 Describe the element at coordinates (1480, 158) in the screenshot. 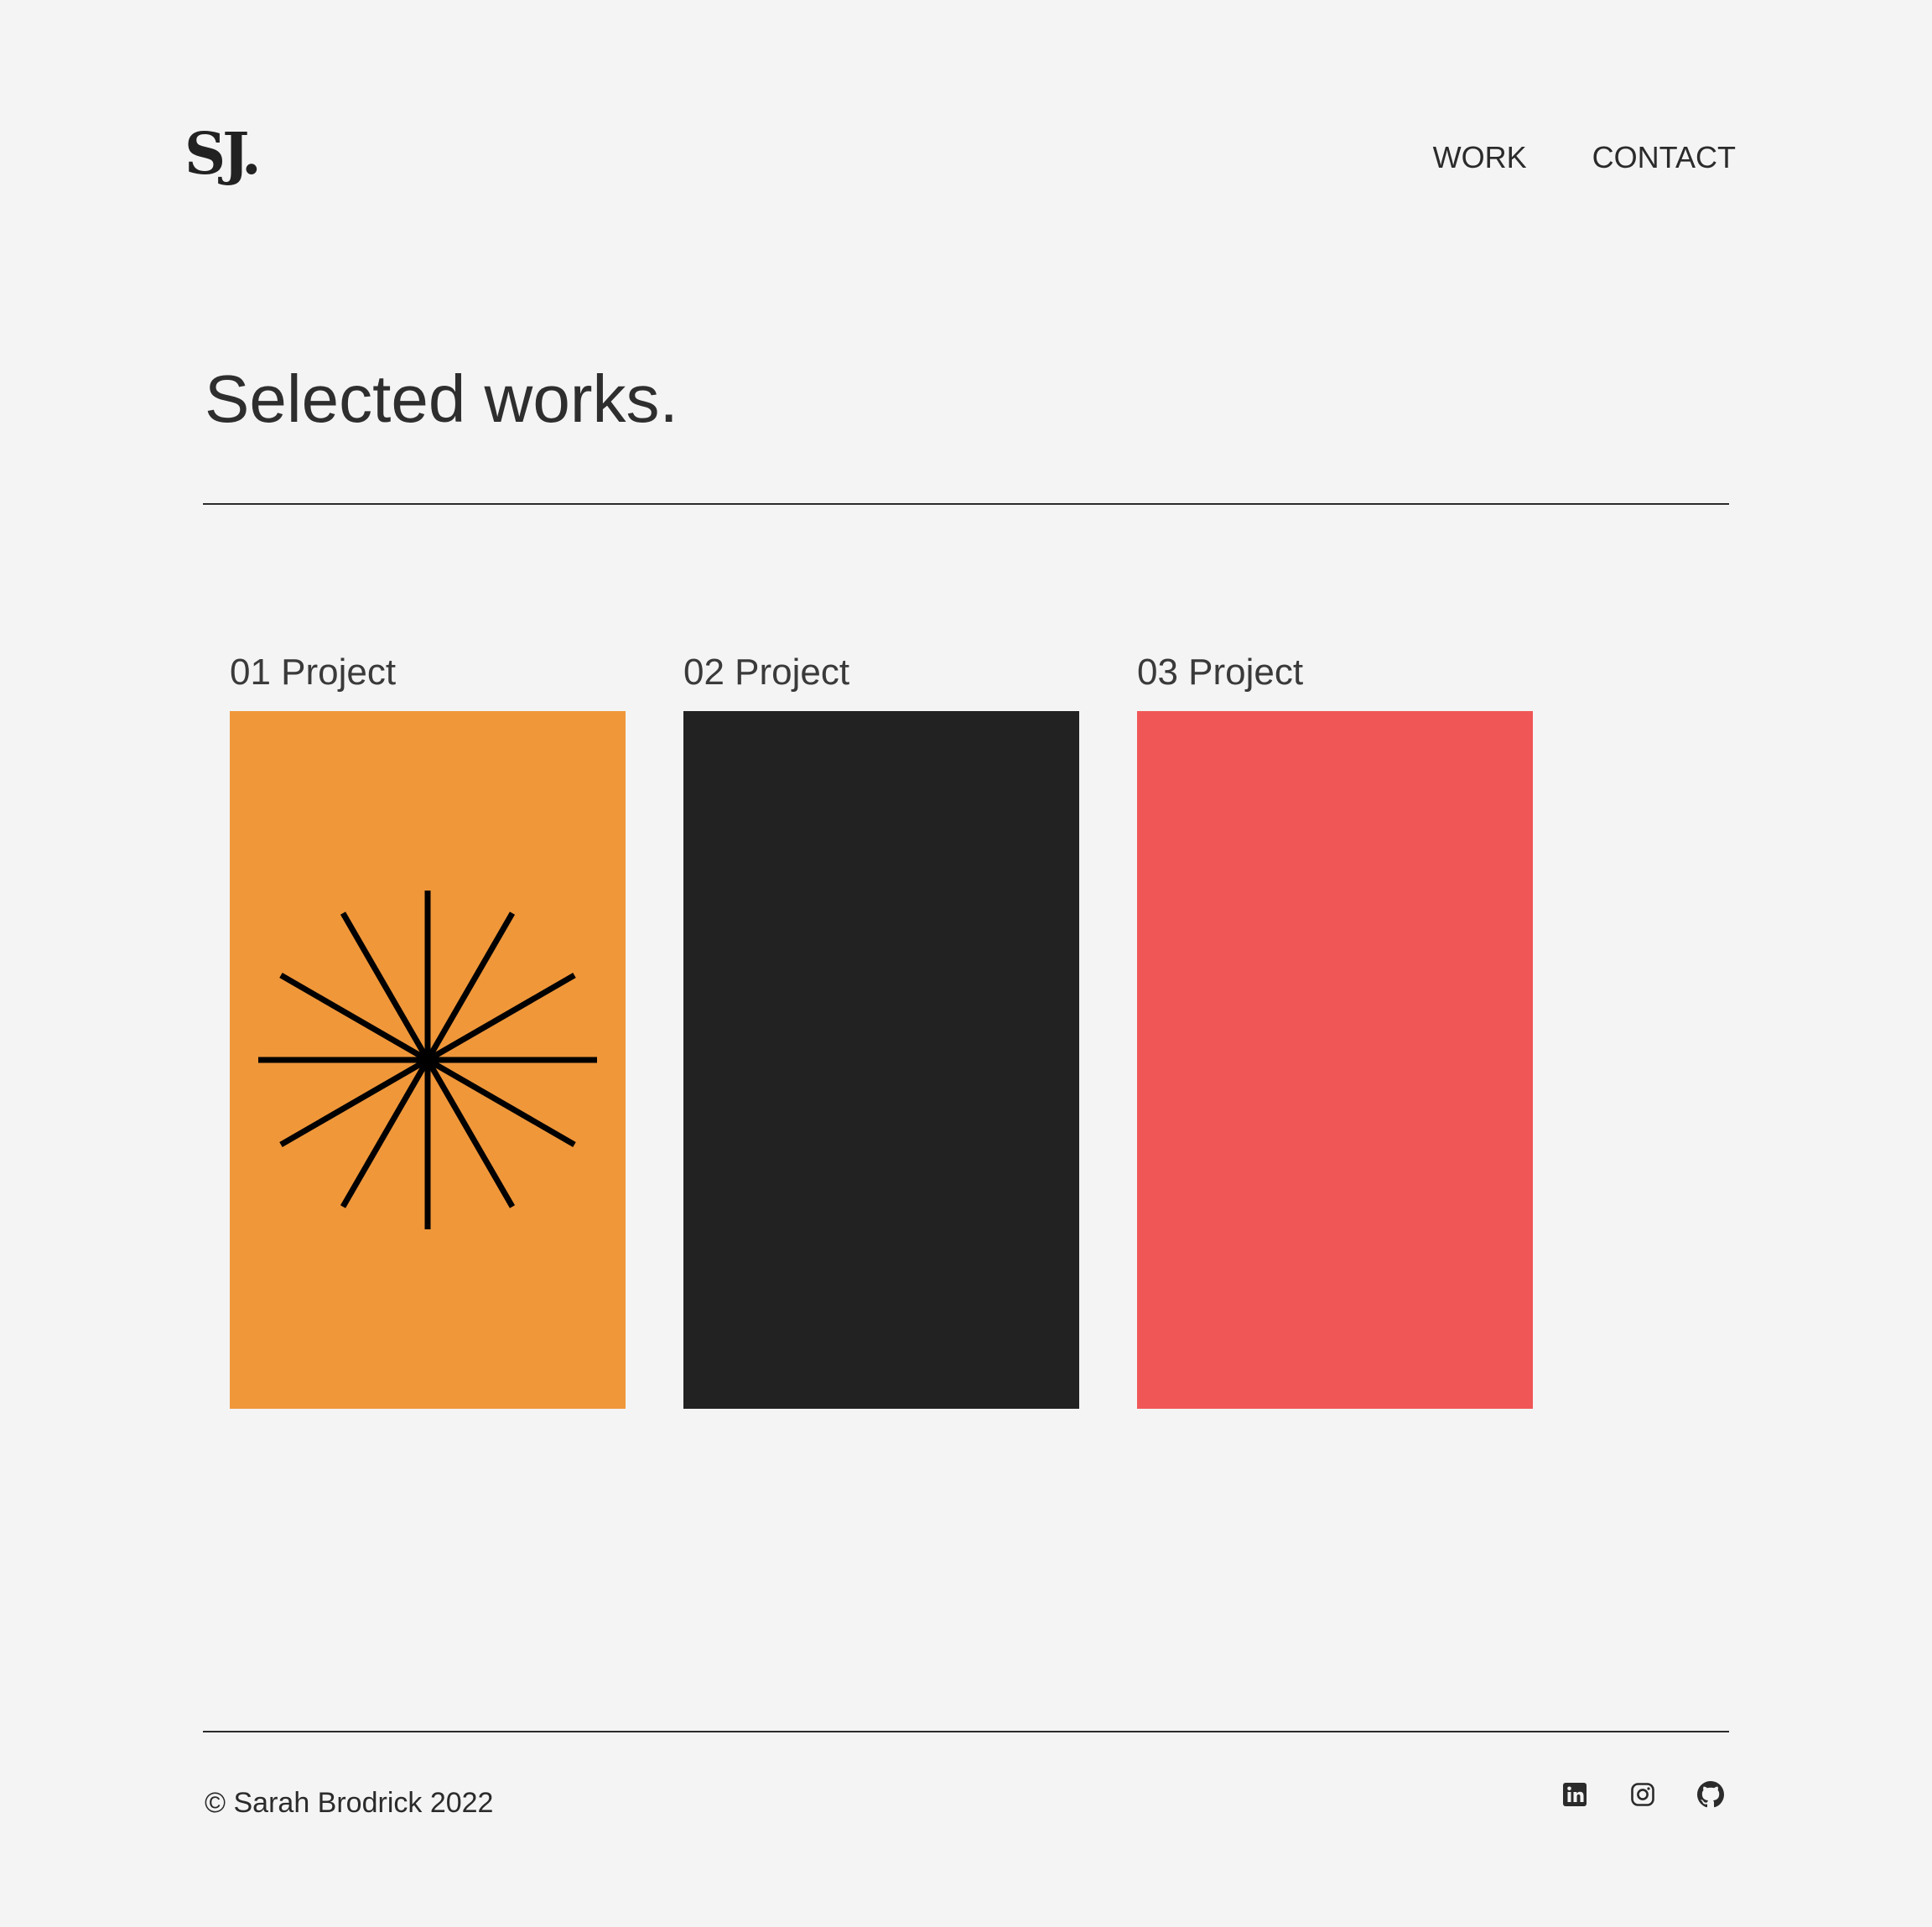

I see `nav-work-link: WORK` at that location.